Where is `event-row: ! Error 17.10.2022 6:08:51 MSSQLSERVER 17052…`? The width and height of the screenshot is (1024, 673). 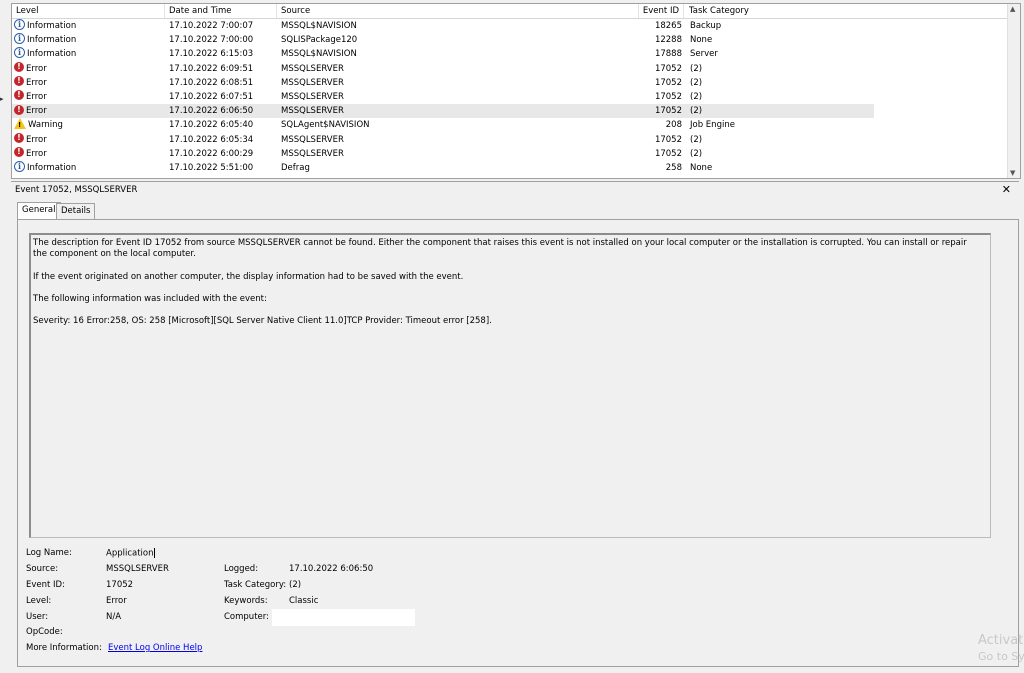
event-row: ! Error 17.10.2022 6:08:51 MSSQLSERVER 17052… is located at coordinates (516, 83).